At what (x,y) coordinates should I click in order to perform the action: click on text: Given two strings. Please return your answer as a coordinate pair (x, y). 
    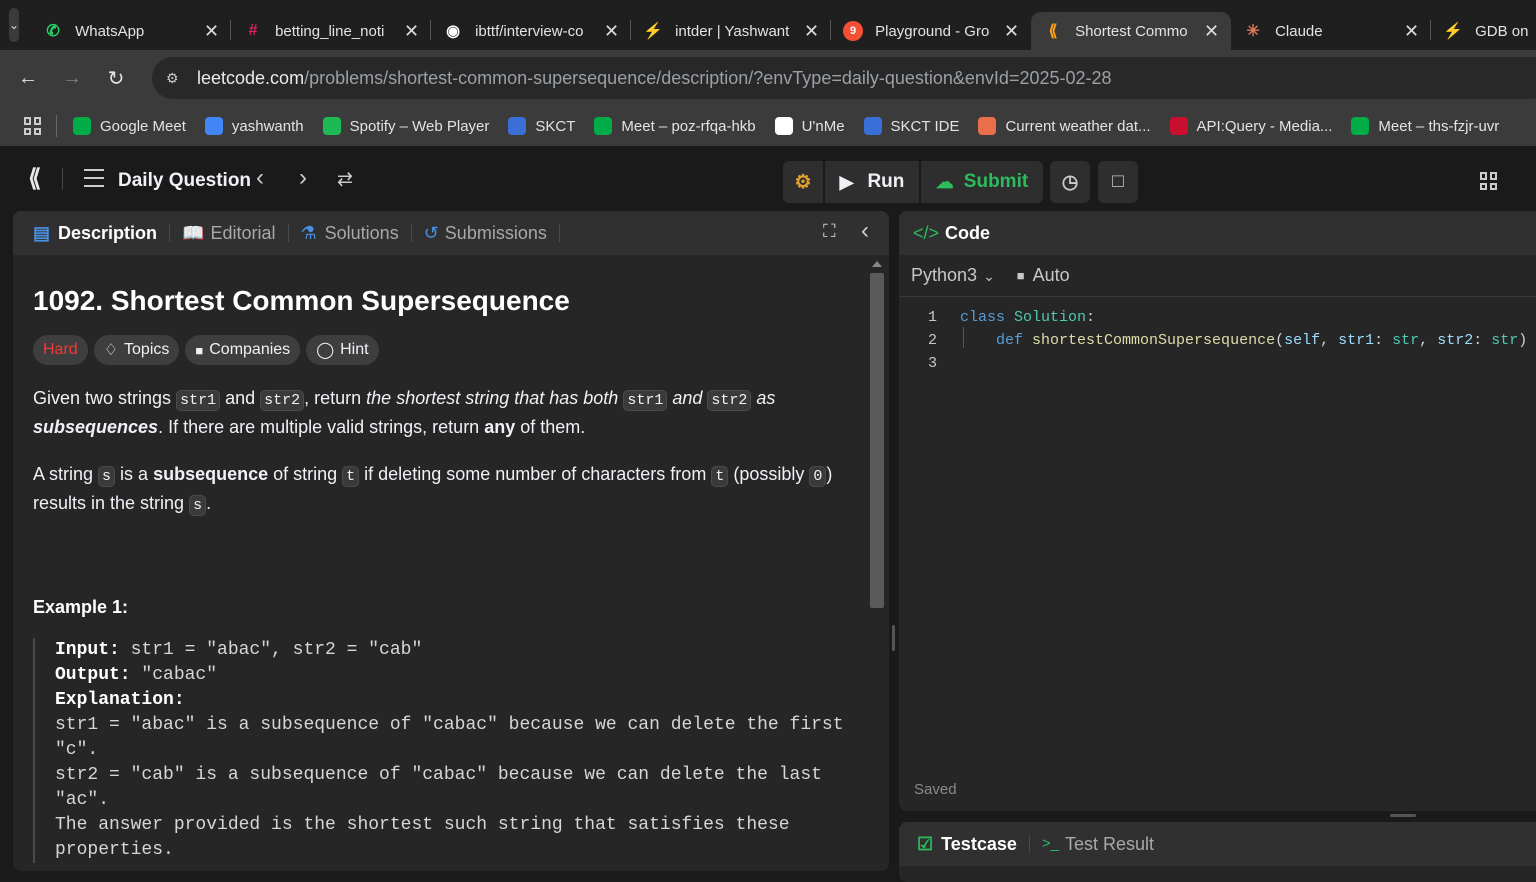
    Looking at the image, I should click on (105, 398).